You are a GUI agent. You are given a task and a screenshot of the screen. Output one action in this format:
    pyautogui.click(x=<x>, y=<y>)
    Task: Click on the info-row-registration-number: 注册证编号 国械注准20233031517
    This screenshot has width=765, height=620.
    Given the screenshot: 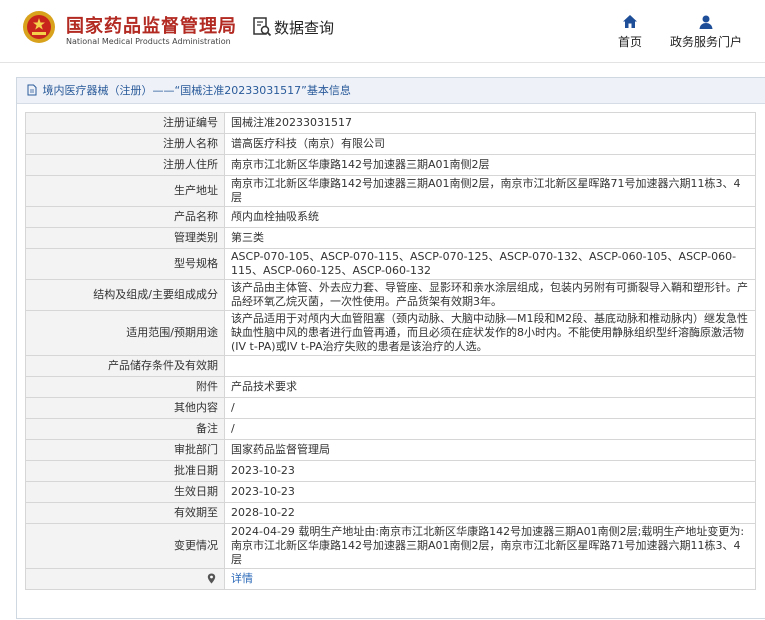 What is the action you would take?
    pyautogui.click(x=390, y=123)
    